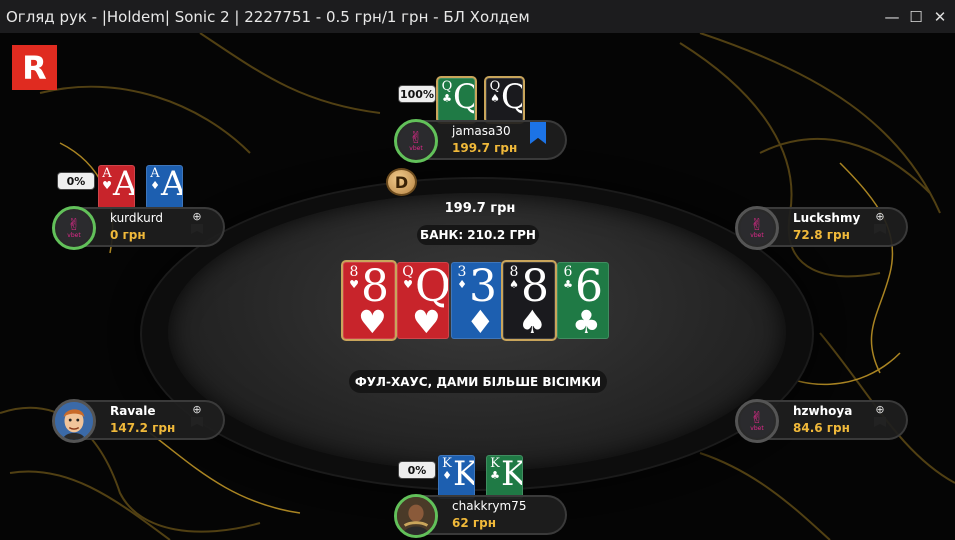  I want to click on card-corner: Q ♣, so click(447, 92).